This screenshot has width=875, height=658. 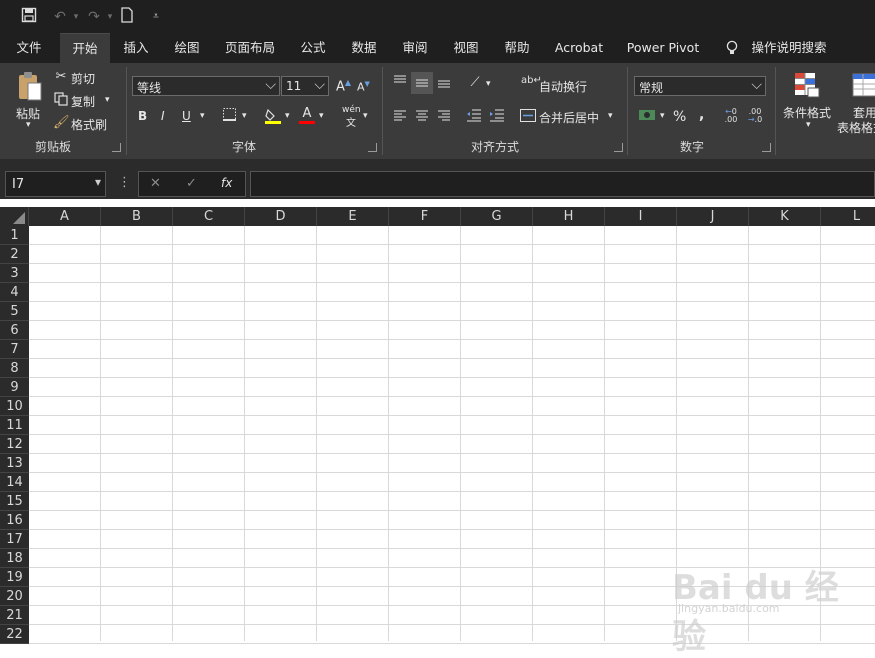 I want to click on number-format-combo: 常规 ⌵, so click(x=700, y=86).